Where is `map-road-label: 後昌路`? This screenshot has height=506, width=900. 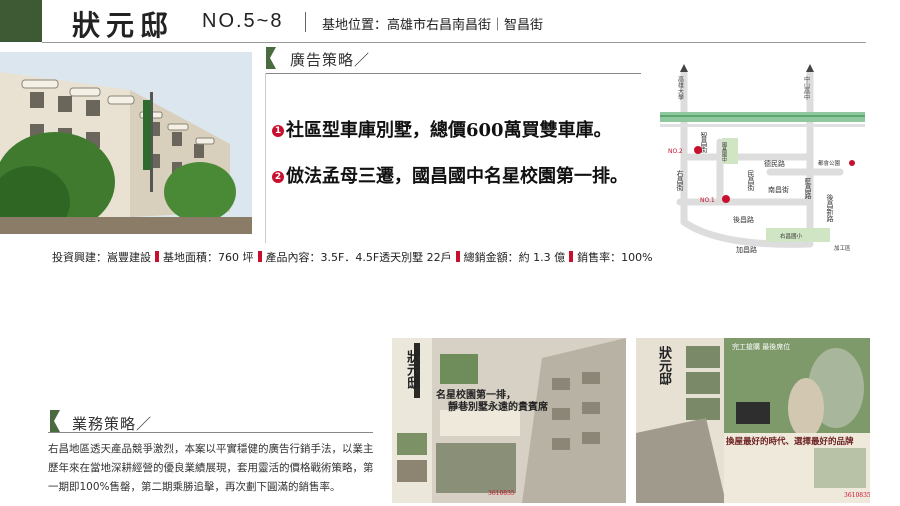
map-road-label: 後昌路 is located at coordinates (743, 219).